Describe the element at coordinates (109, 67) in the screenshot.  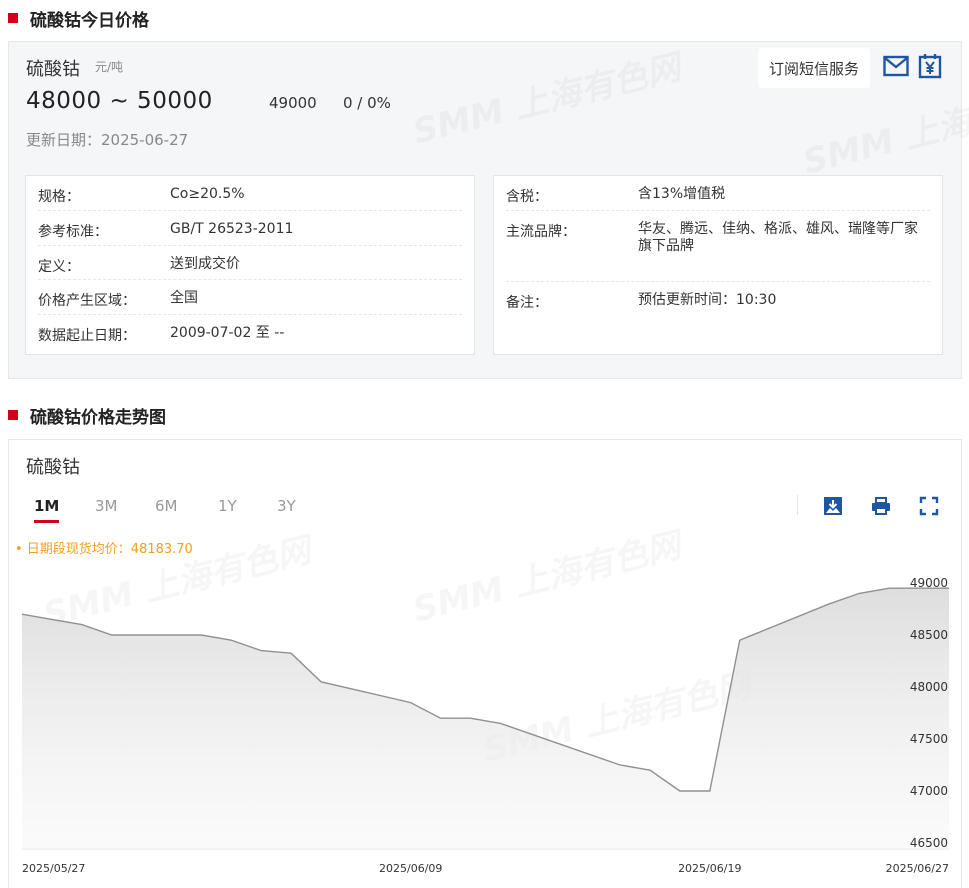
I see `price-unit: 元/吨` at that location.